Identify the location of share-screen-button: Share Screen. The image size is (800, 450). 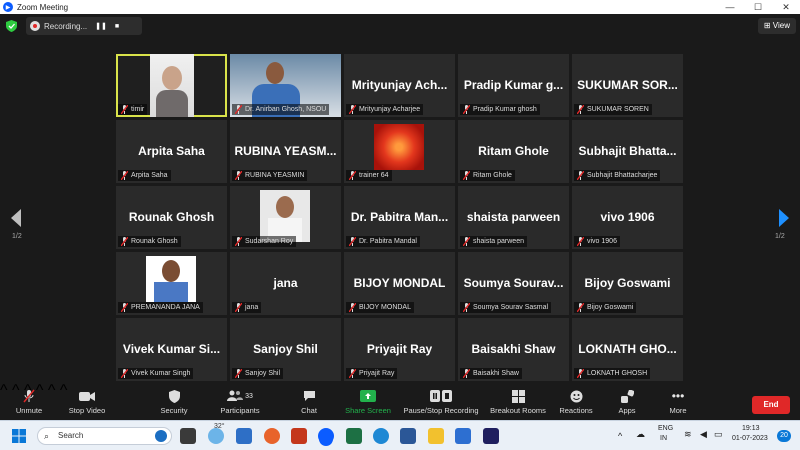
(368, 400).